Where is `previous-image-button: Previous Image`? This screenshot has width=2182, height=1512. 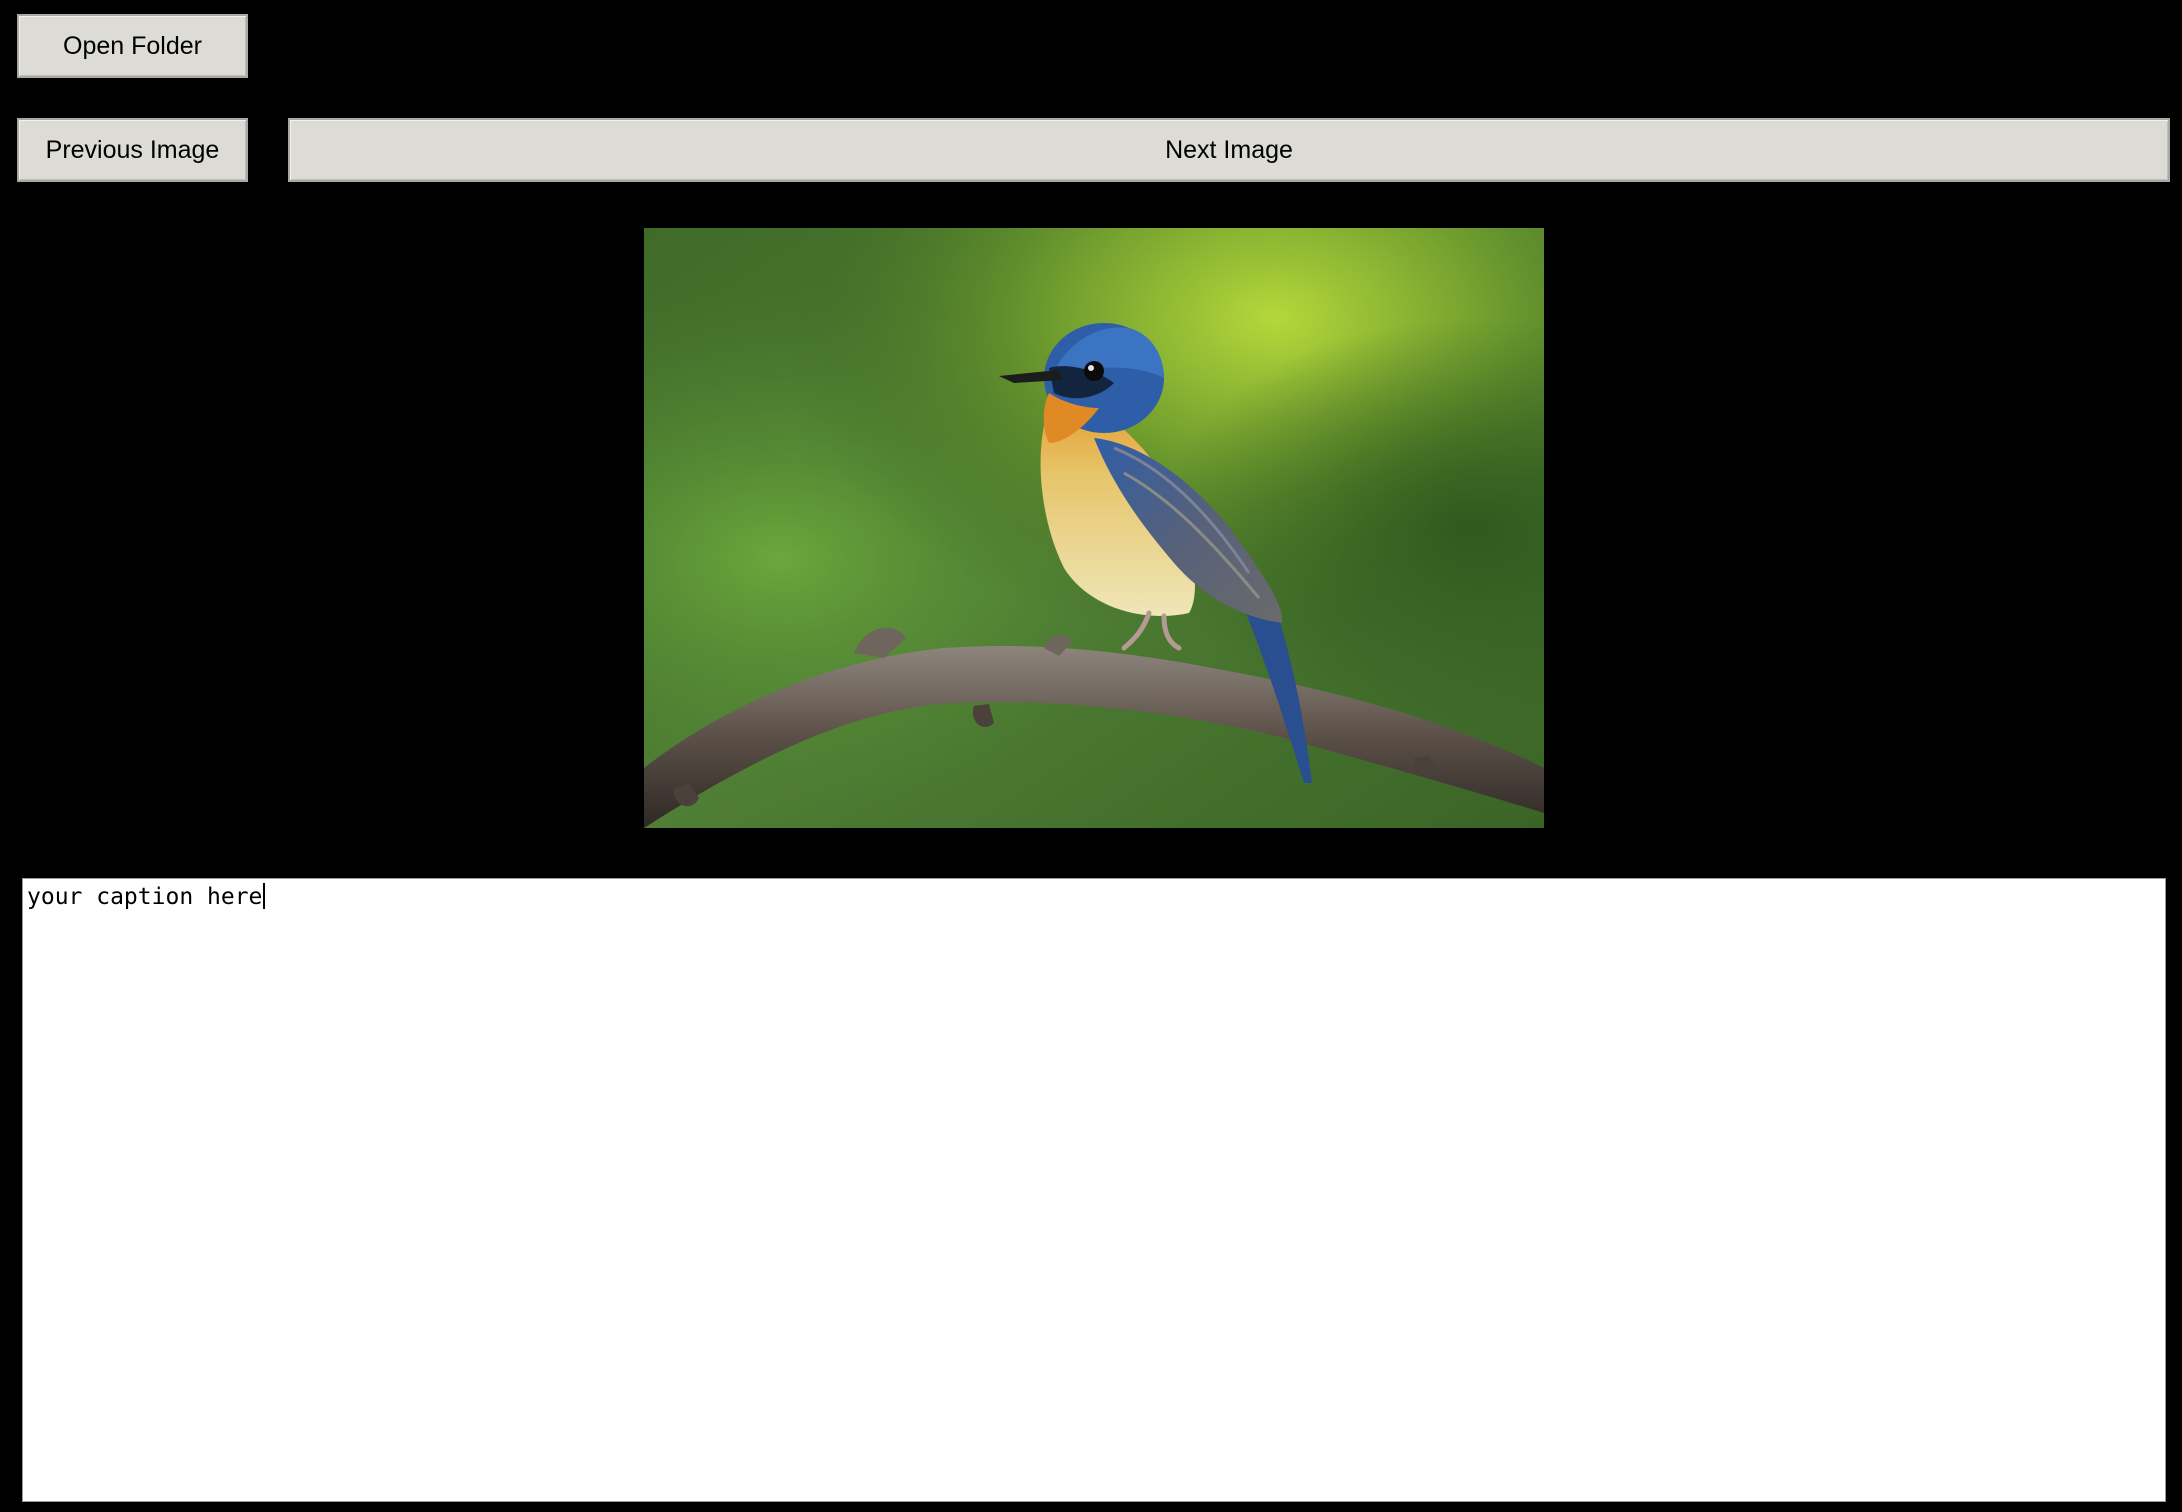 previous-image-button: Previous Image is located at coordinates (132, 150).